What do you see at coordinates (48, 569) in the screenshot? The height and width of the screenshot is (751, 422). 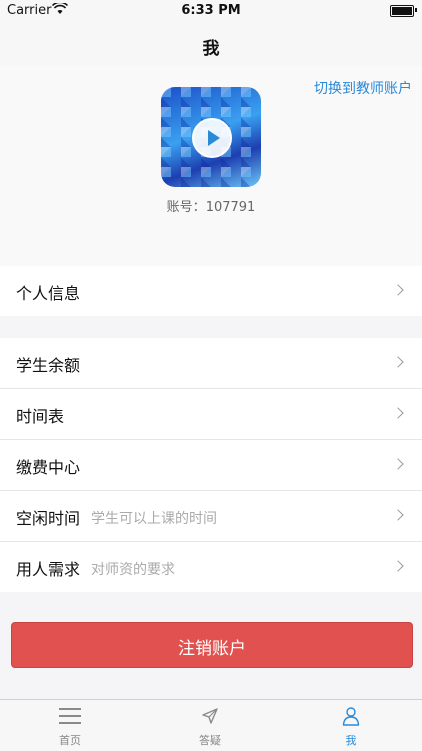 I see `menu-item-label: 用人需求` at bounding box center [48, 569].